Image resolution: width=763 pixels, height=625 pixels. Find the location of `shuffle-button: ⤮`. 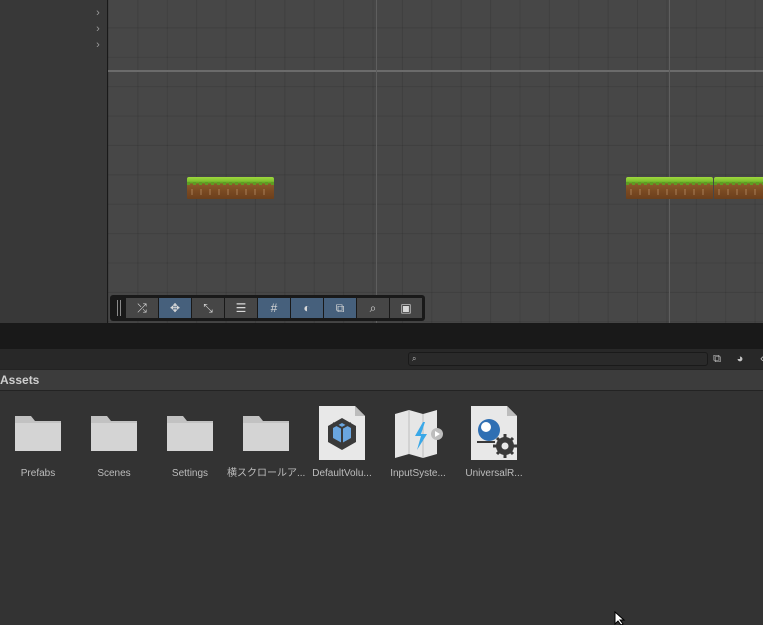

shuffle-button: ⤮ is located at coordinates (142, 308).